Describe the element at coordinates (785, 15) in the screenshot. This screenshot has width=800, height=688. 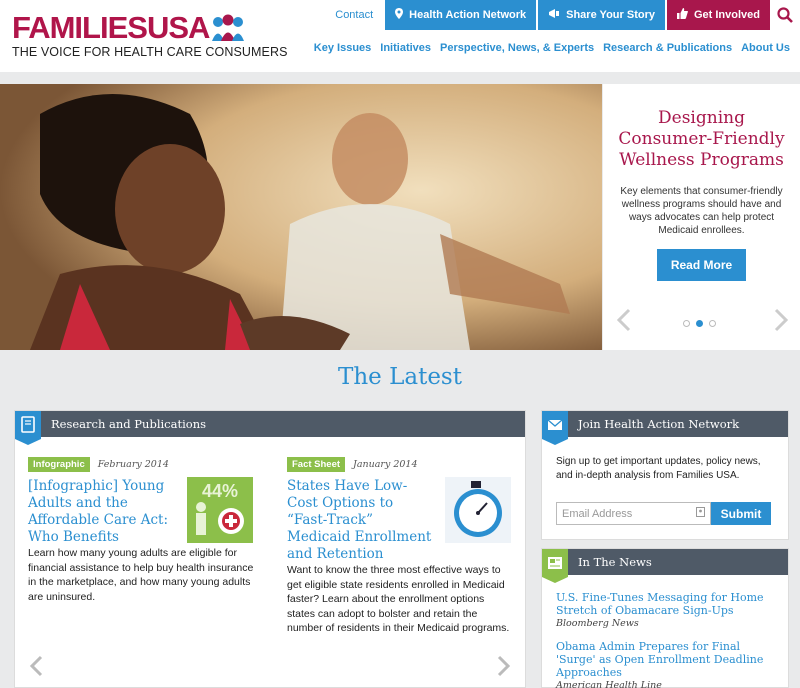
I see `search-icon` at that location.